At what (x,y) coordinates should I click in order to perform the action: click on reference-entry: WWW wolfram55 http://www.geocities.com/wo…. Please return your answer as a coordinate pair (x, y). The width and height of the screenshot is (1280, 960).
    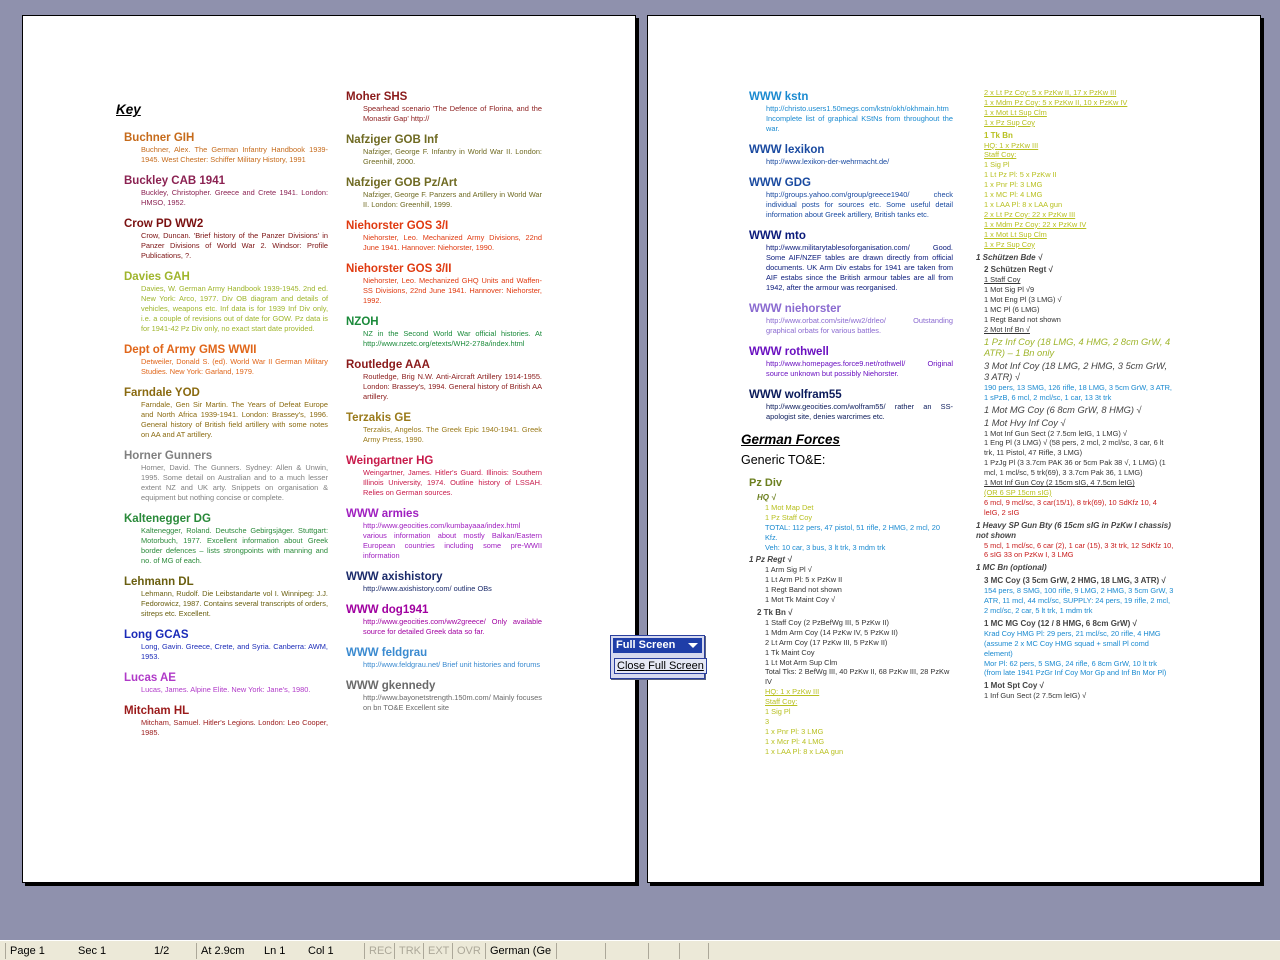
    Looking at the image, I should click on (851, 405).